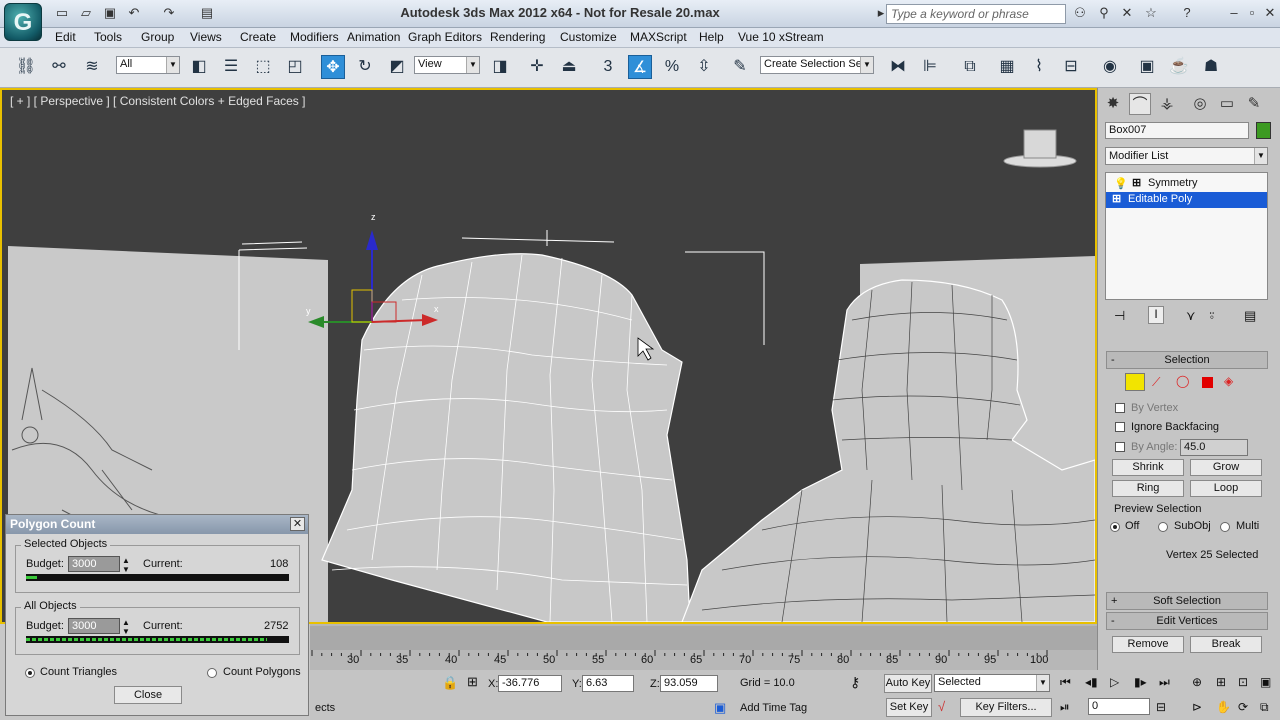  I want to click on x-coordinate-field: -36.776, so click(530, 683).